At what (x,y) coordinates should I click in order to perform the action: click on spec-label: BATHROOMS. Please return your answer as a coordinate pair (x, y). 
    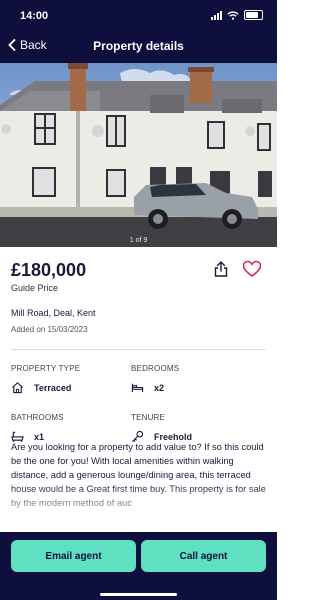
    Looking at the image, I should click on (37, 417).